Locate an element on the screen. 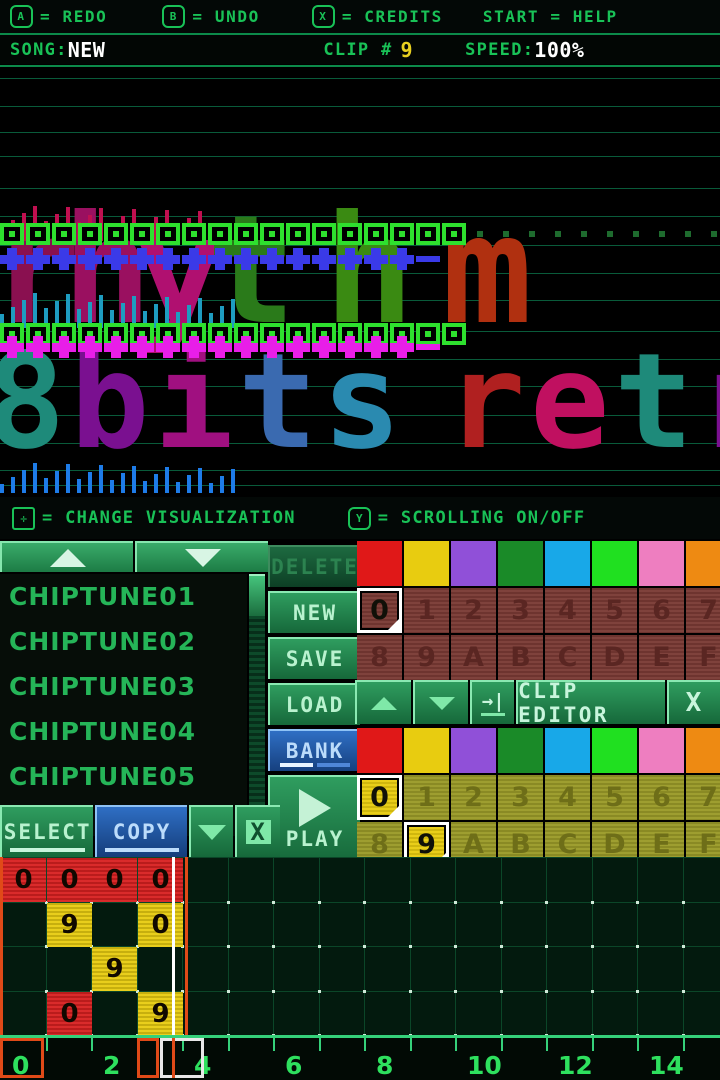 The height and width of the screenshot is (1080, 720). ruler-tick is located at coordinates (320, 1044).